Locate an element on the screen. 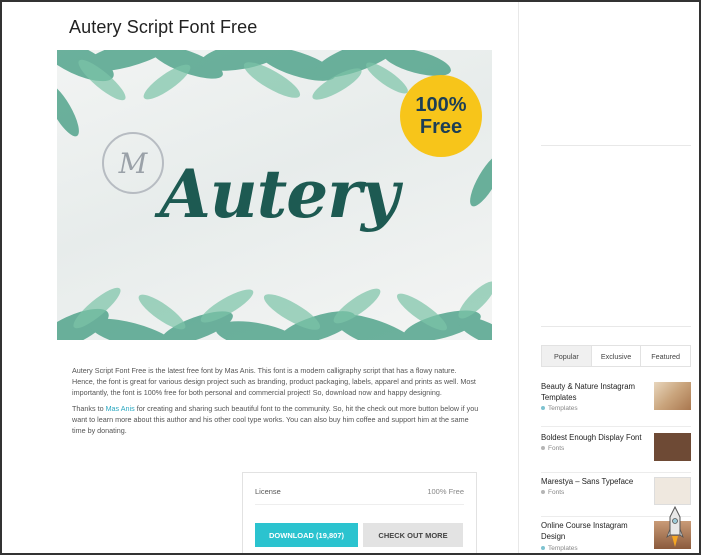  description-text: Thanks to is located at coordinates (89, 408).